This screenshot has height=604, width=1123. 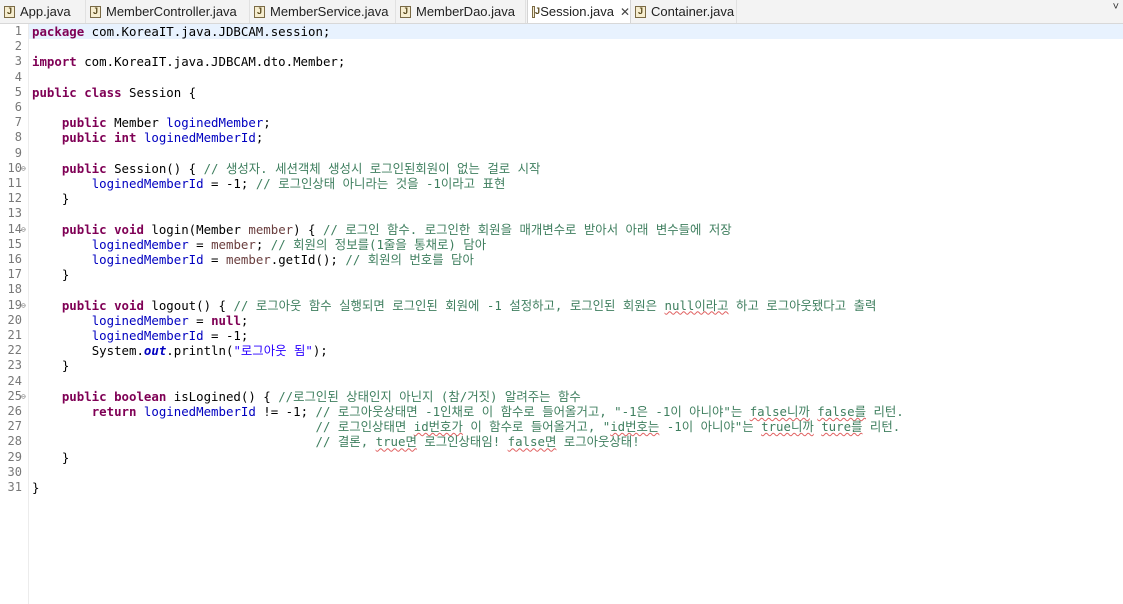 I want to click on code-line-5: public class Session {, so click(x=114, y=92).